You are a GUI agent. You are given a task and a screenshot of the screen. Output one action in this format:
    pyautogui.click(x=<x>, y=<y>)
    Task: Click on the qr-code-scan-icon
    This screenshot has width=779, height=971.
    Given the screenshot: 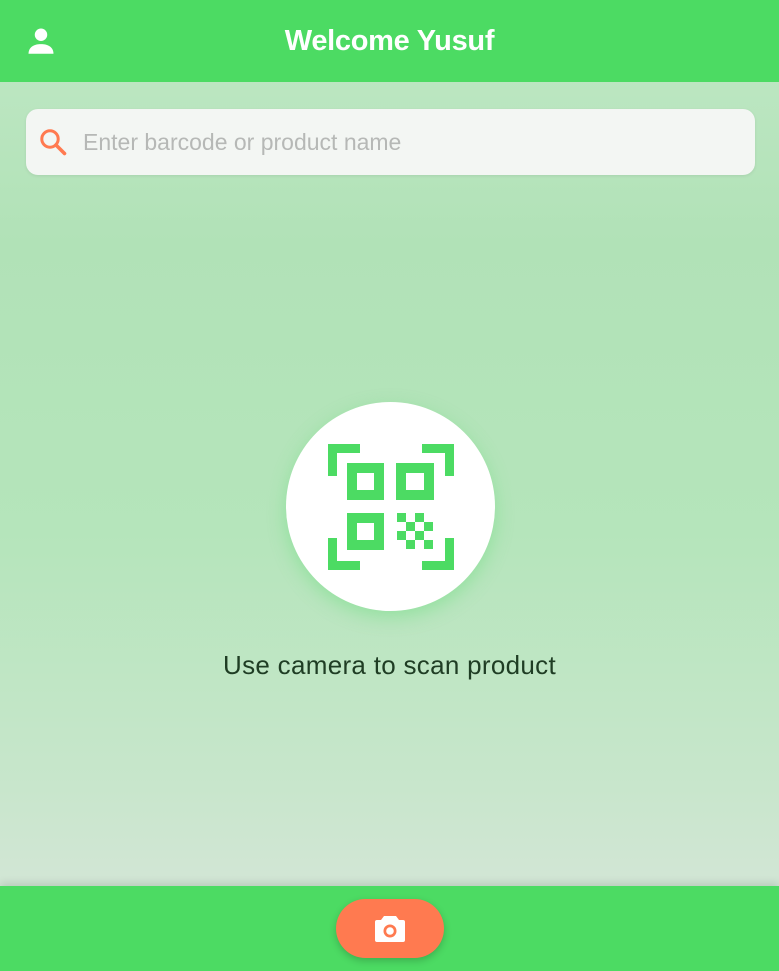 What is the action you would take?
    pyautogui.click(x=390, y=506)
    